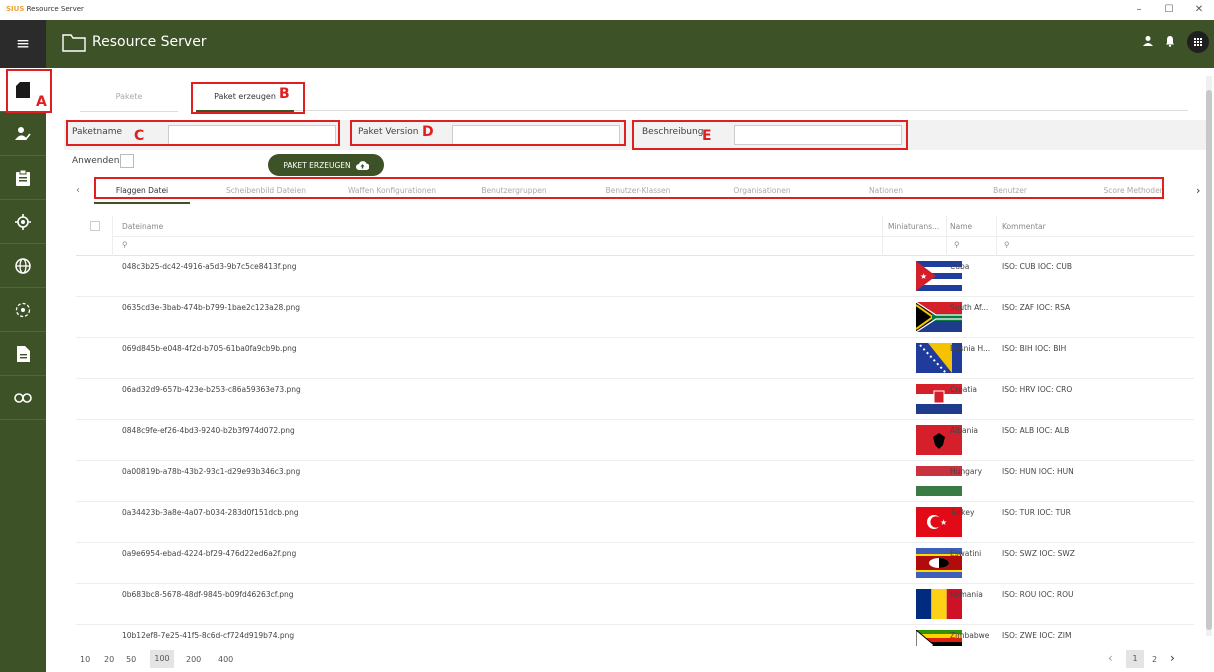 This screenshot has height=672, width=1214. Describe the element at coordinates (1036, 307) in the screenshot. I see `cell-comment: ISO: ZAF IOC: RSA` at that location.